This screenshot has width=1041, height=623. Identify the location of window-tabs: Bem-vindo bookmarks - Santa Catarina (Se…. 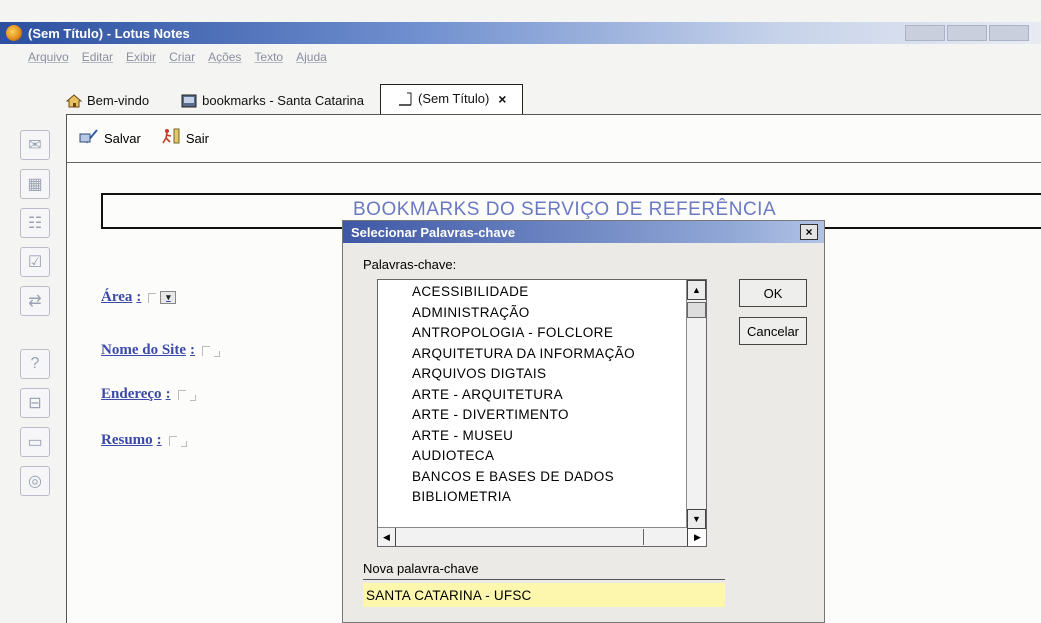
(287, 99).